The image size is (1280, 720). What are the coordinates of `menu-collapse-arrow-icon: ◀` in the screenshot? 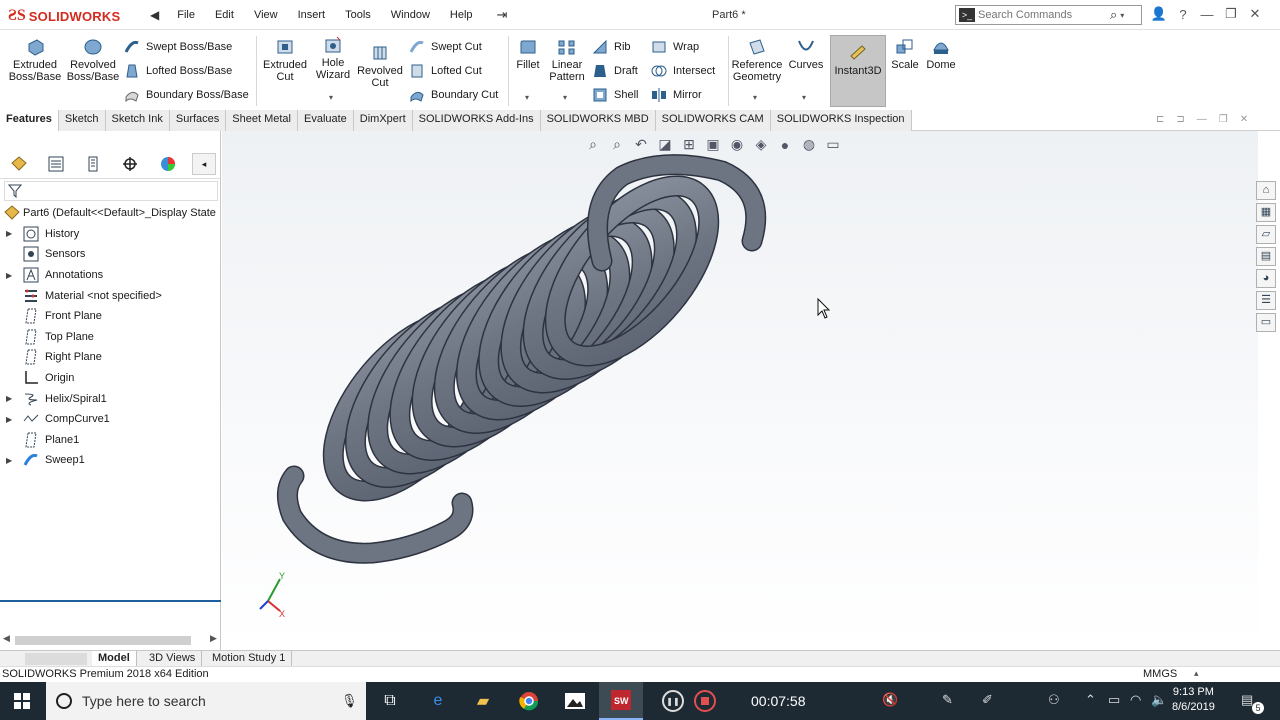 It's located at (154, 15).